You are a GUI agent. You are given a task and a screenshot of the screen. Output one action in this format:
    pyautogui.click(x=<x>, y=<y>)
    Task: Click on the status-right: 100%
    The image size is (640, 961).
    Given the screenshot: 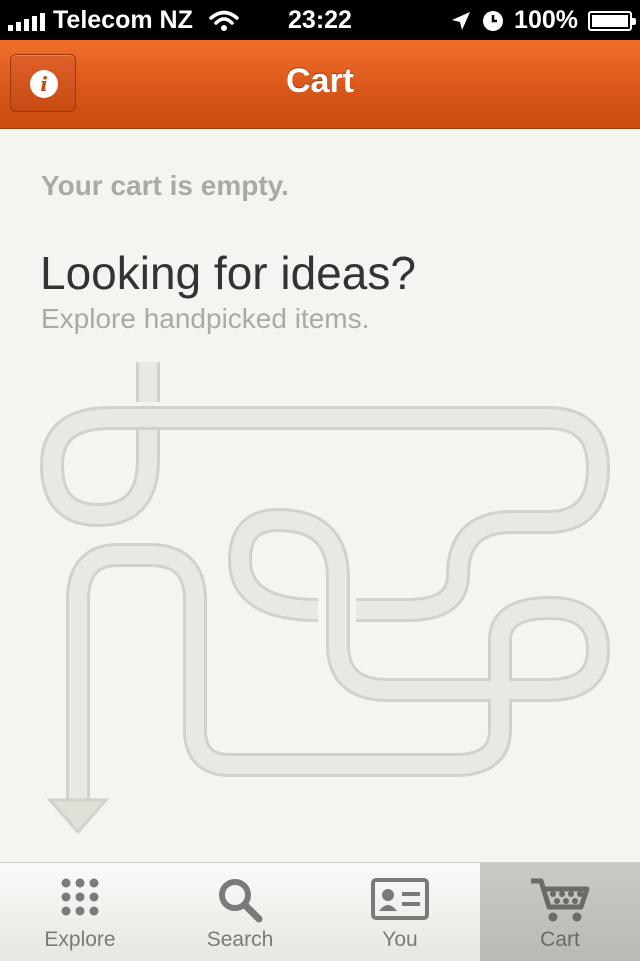 What is the action you would take?
    pyautogui.click(x=543, y=20)
    